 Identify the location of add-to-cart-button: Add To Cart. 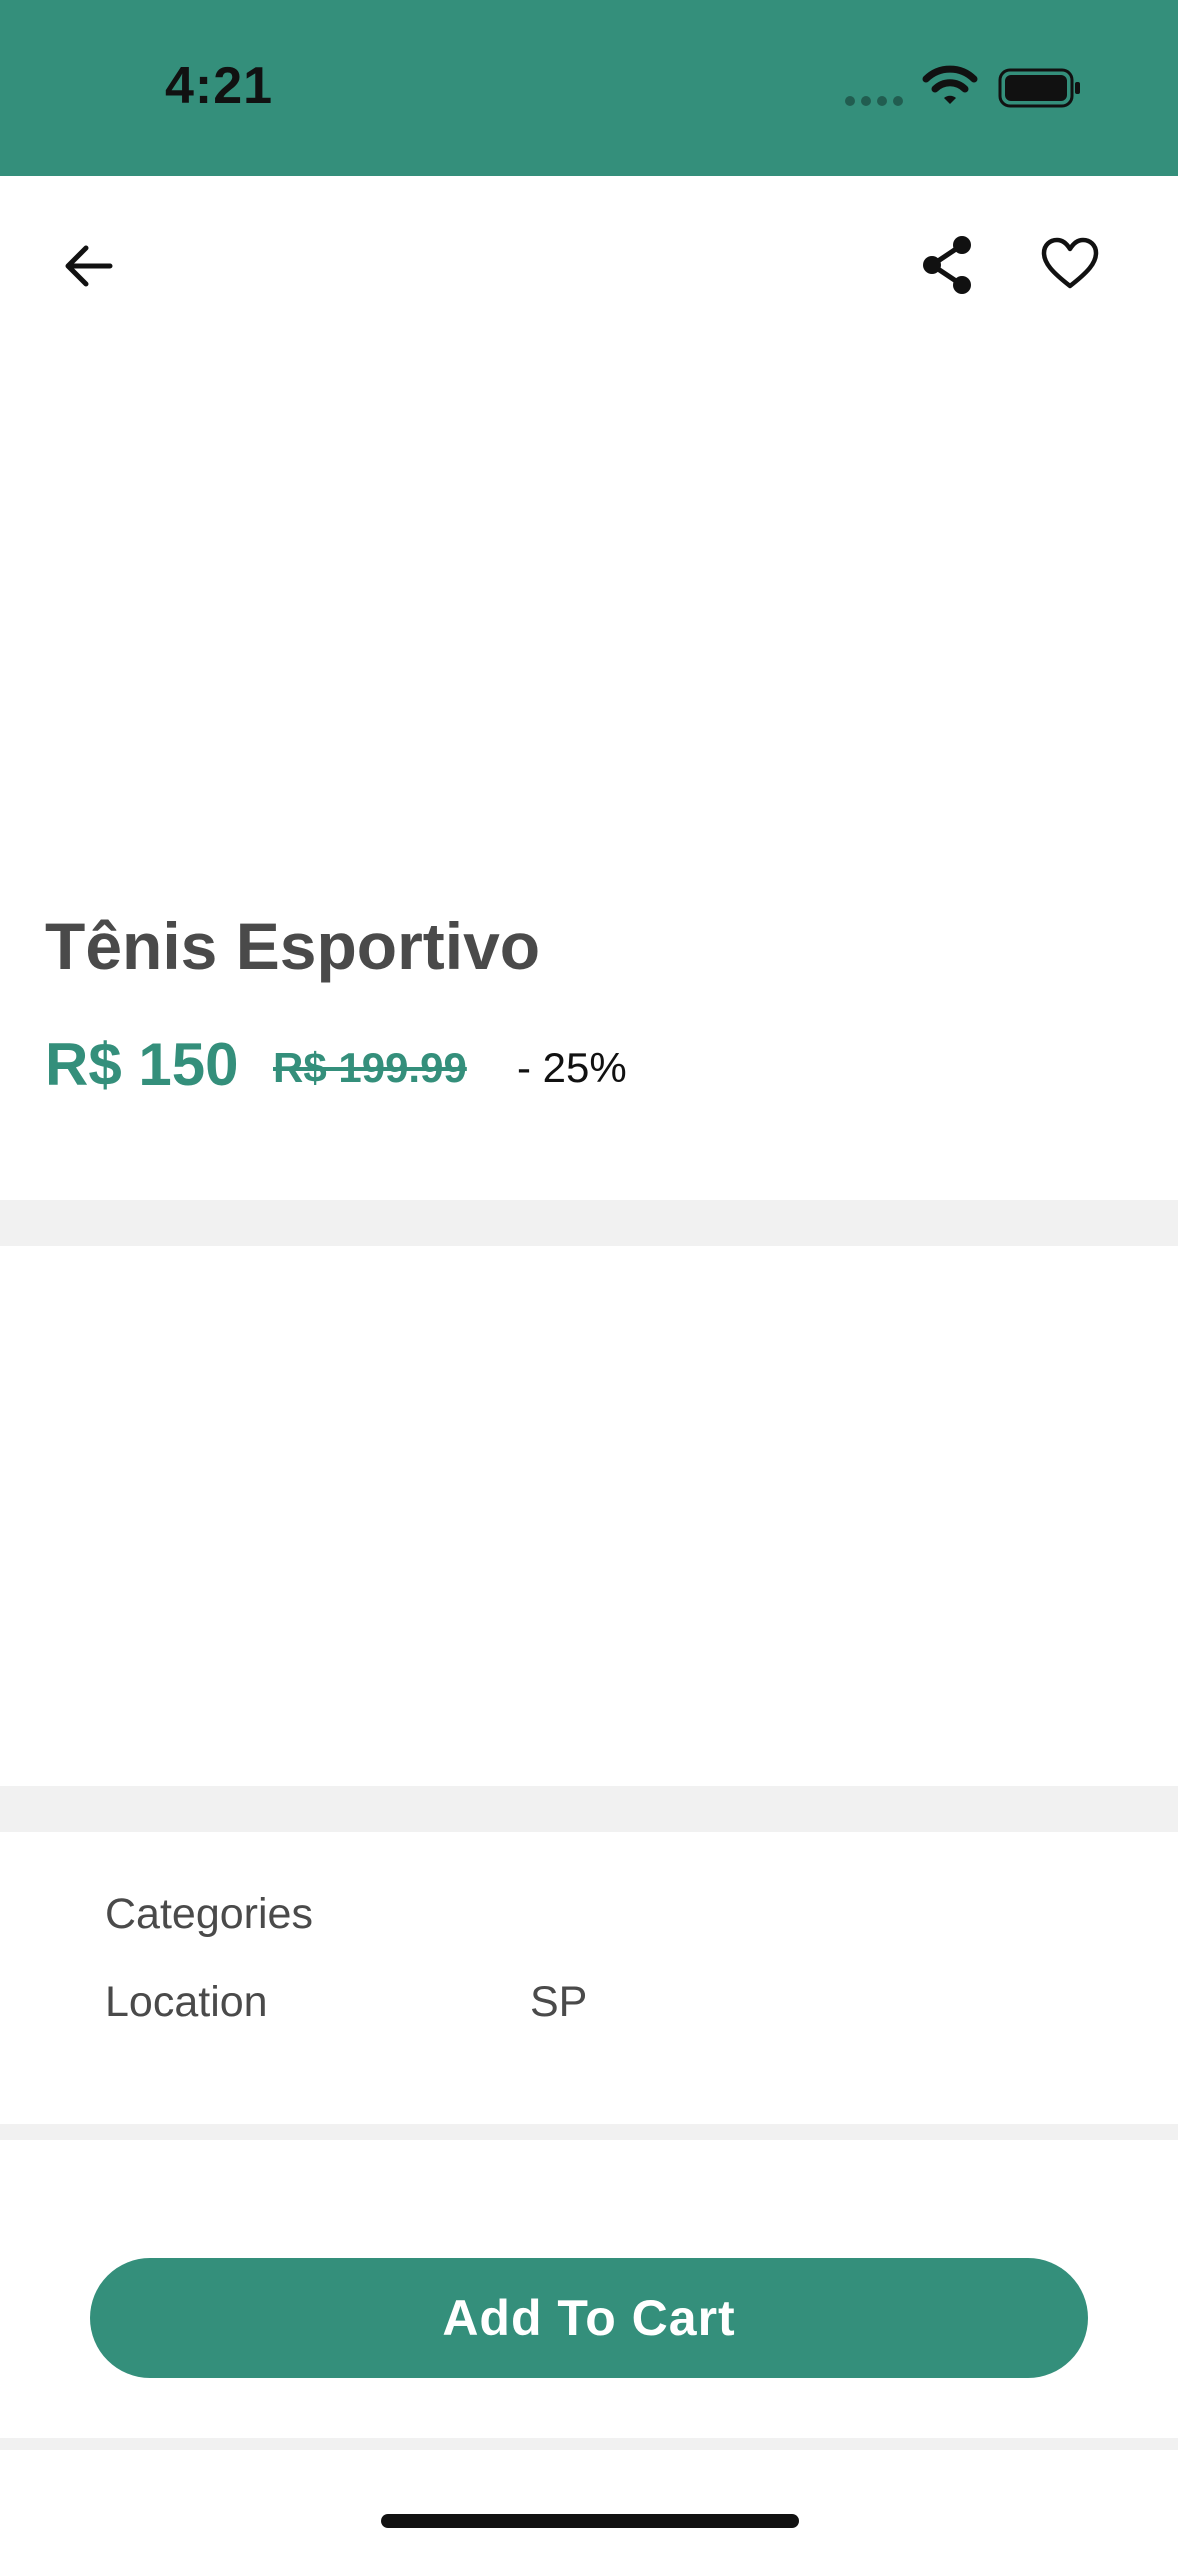
(589, 2318).